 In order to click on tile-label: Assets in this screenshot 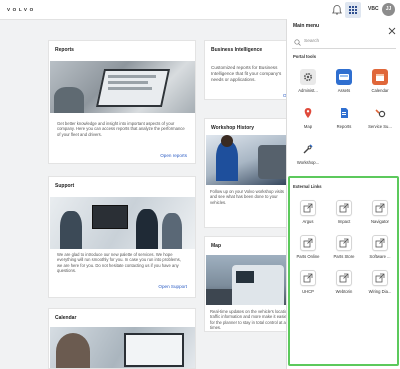, I will do `click(344, 90)`.